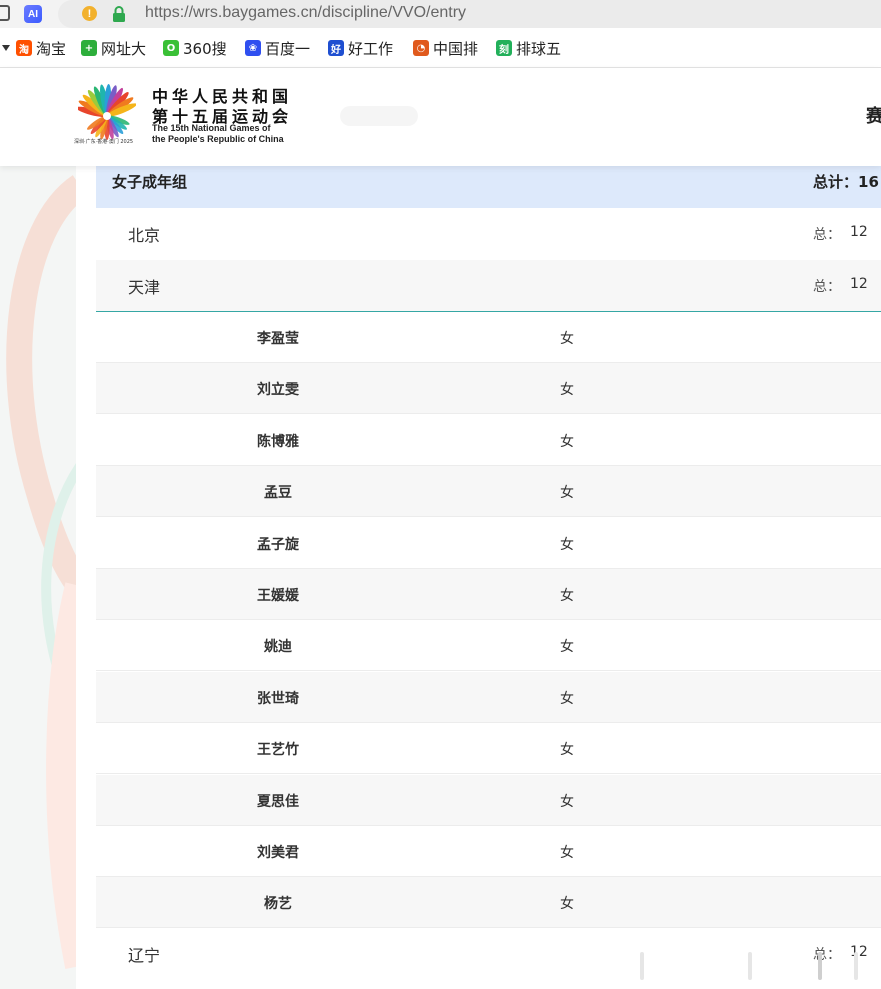 This screenshot has height=989, width=881. Describe the element at coordinates (504, 48) in the screenshot. I see `volleyball-five-icon: 刻` at that location.